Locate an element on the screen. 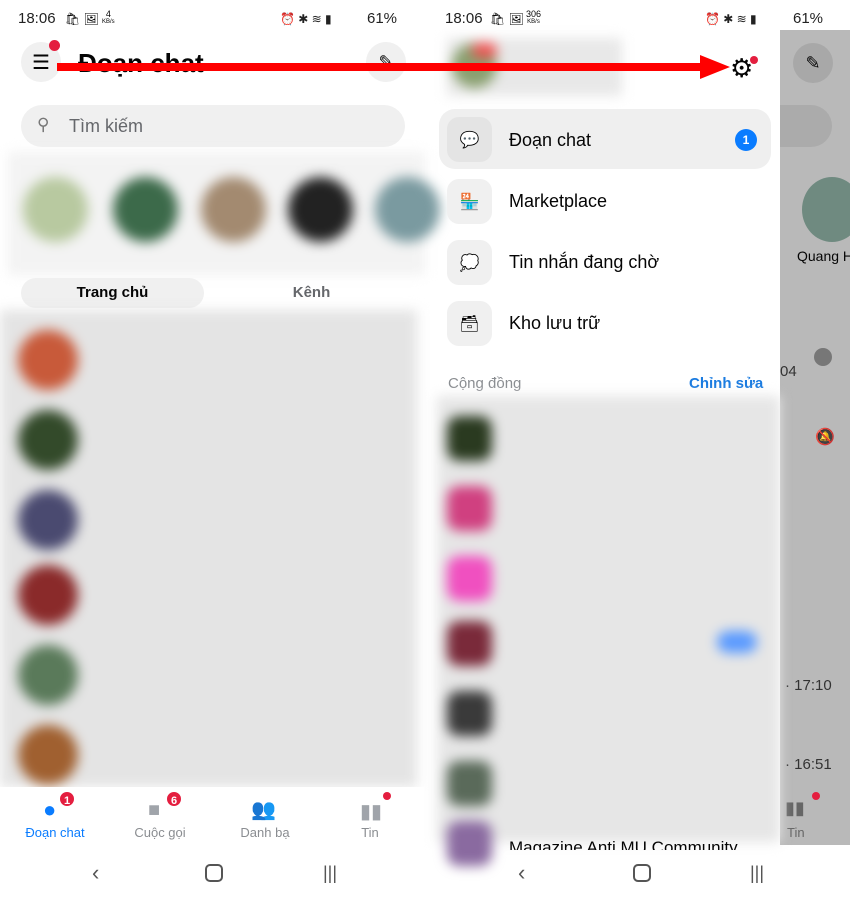  arrow-shaft is located at coordinates (379, 67).